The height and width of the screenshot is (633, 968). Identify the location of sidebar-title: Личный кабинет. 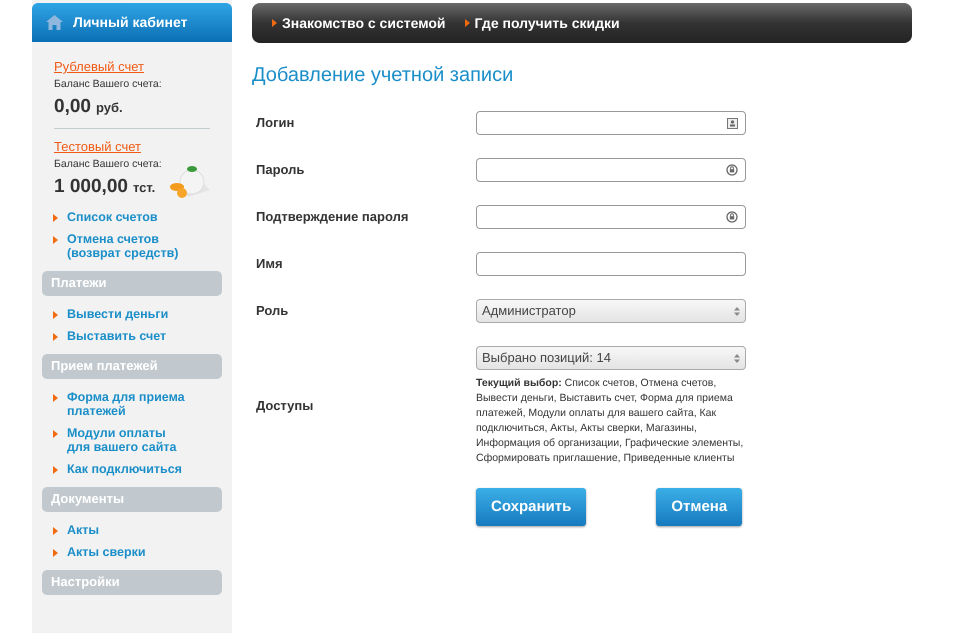
(130, 22).